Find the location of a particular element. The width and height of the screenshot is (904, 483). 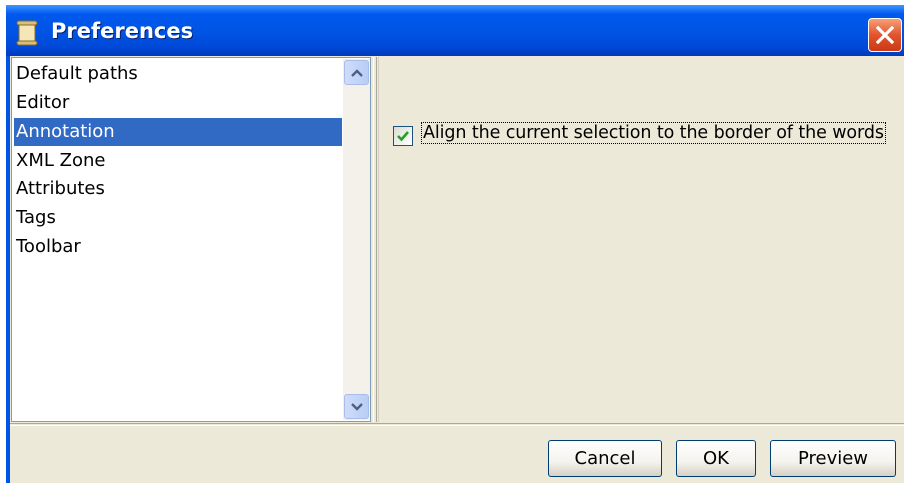

list-item-annotation: Annotation is located at coordinates (178, 132).